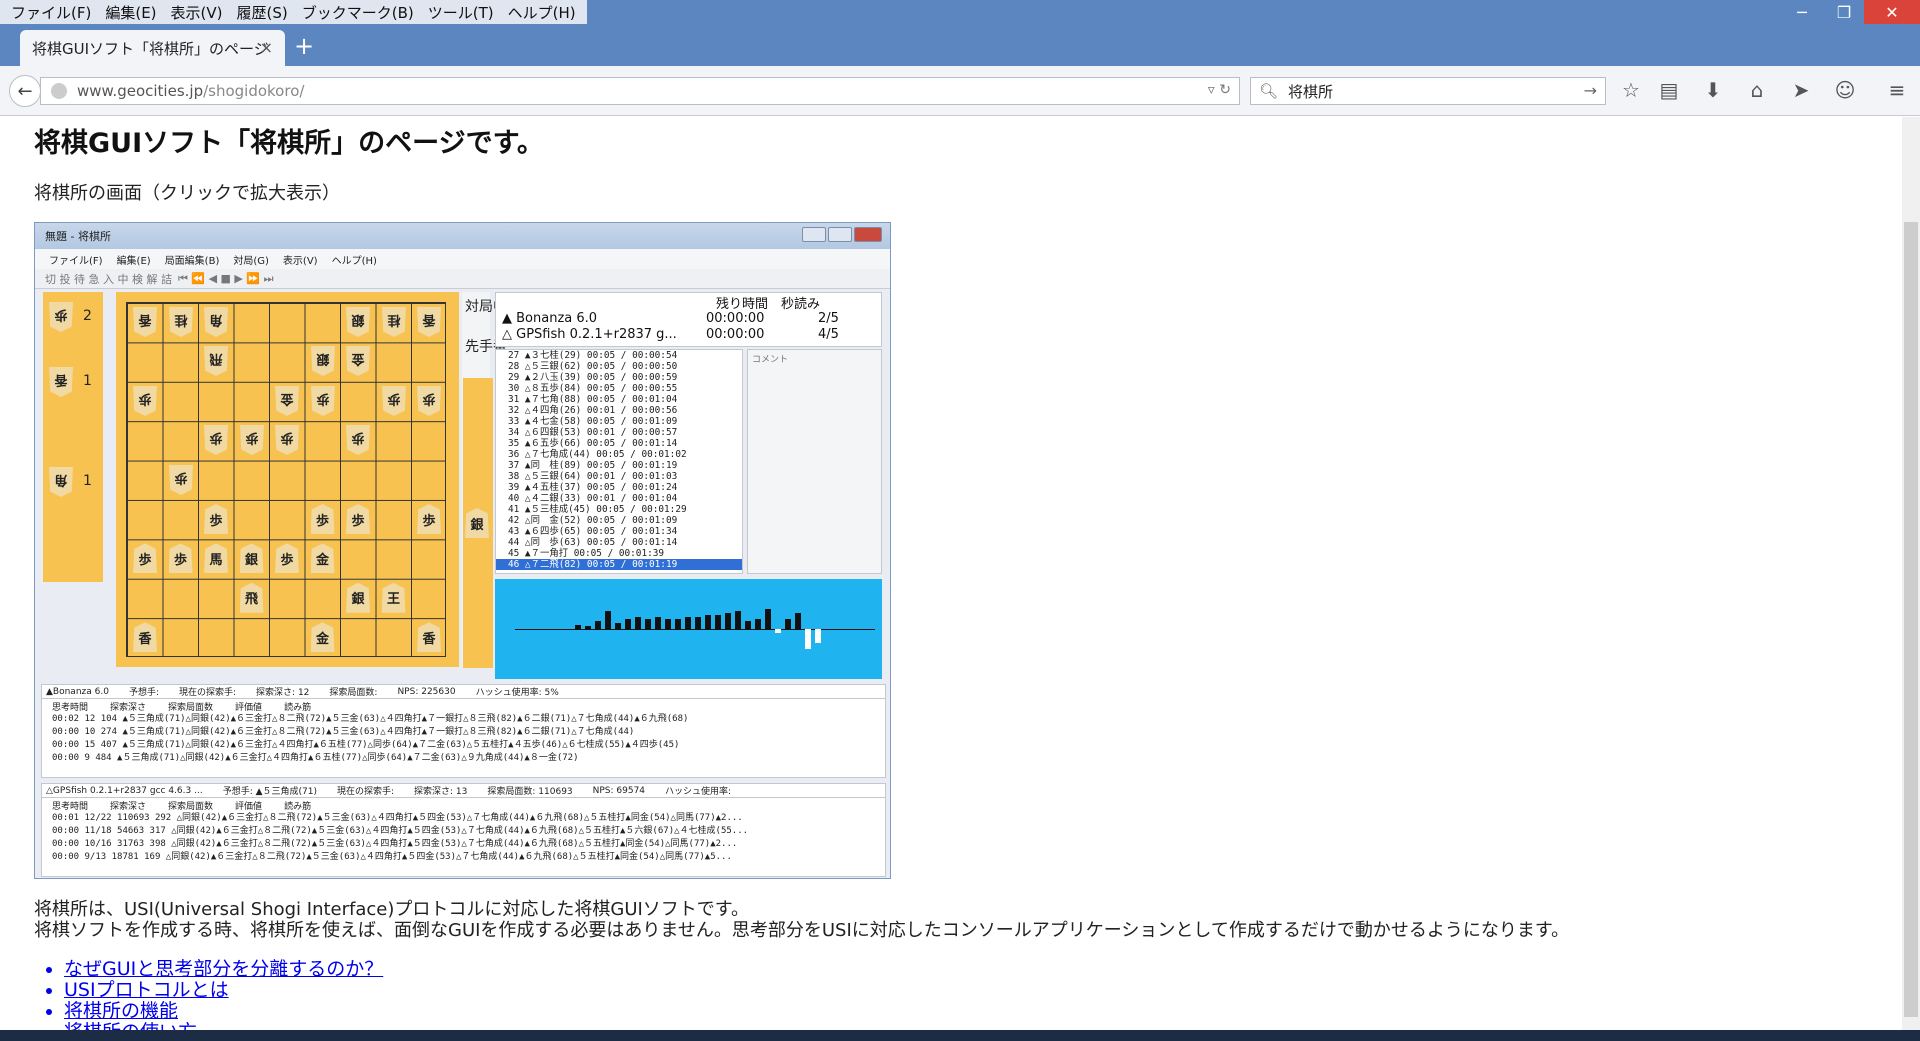  Describe the element at coordinates (262, 12) in the screenshot. I see `menu-item-3: 履歴(S)` at that location.